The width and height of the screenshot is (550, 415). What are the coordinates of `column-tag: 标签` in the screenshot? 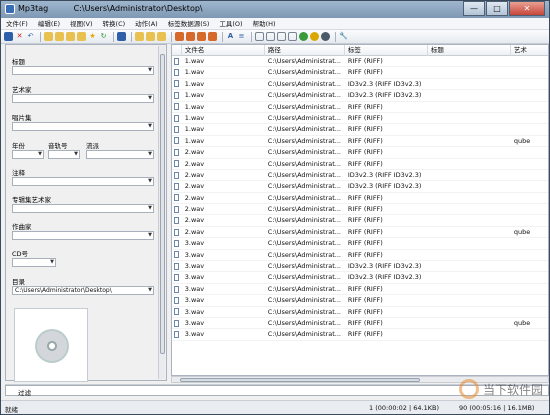 It's located at (386, 50).